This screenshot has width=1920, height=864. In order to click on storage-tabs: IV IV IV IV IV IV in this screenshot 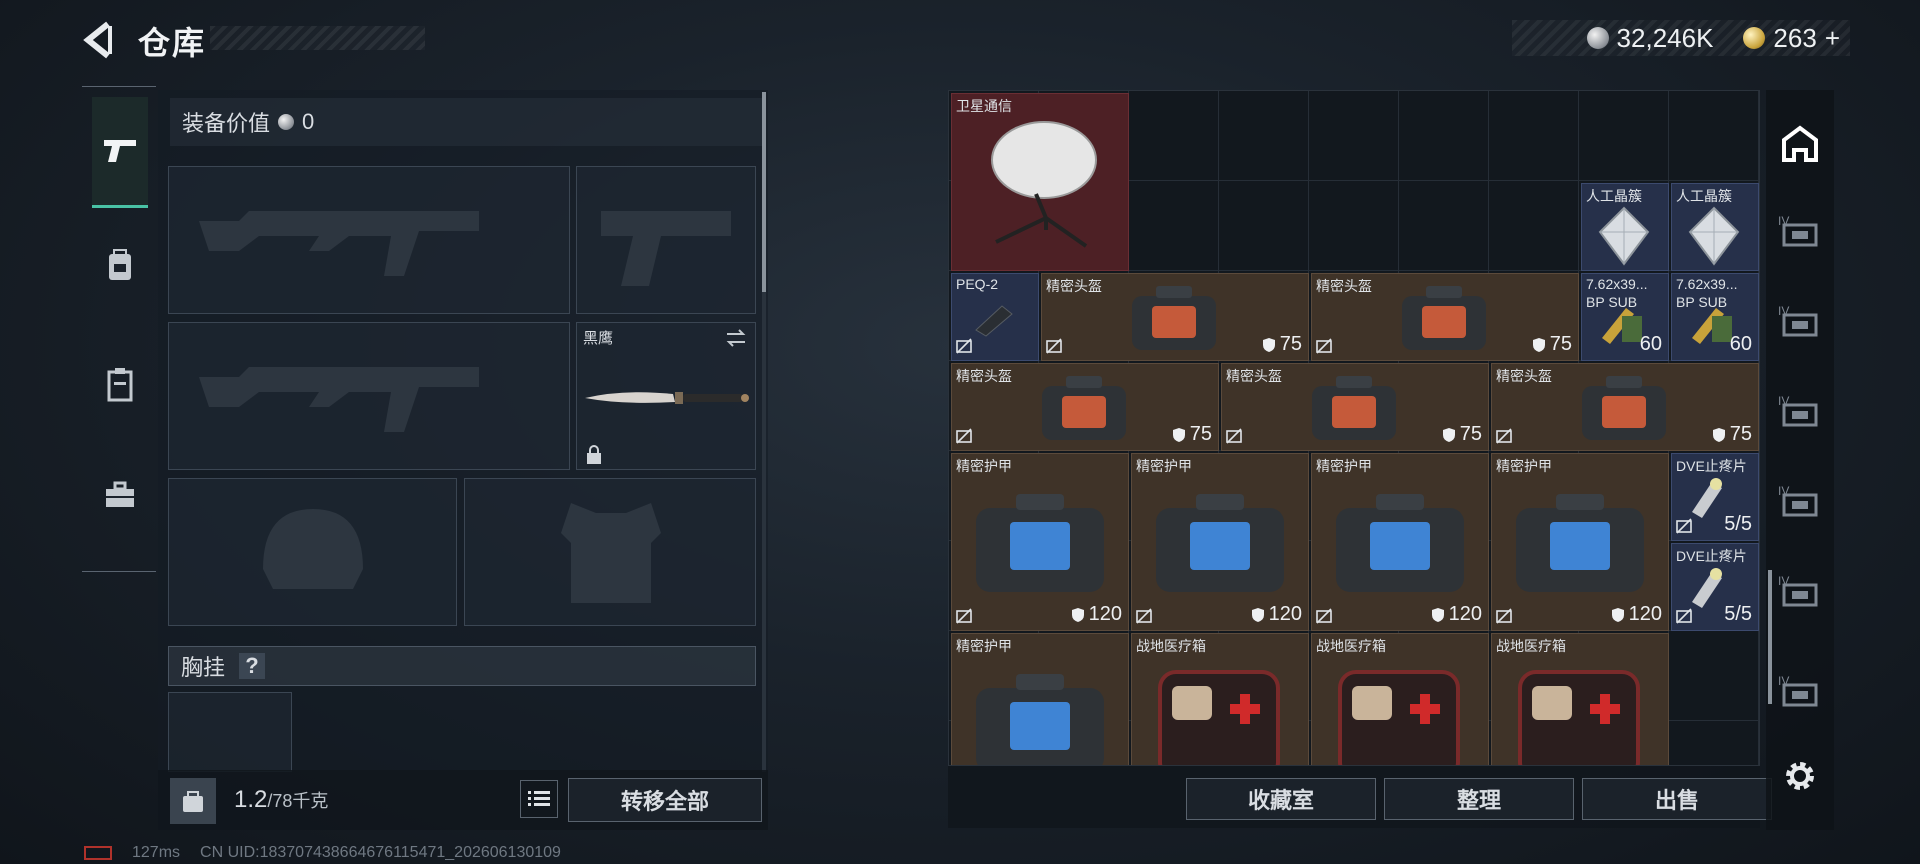, I will do `click(1800, 460)`.